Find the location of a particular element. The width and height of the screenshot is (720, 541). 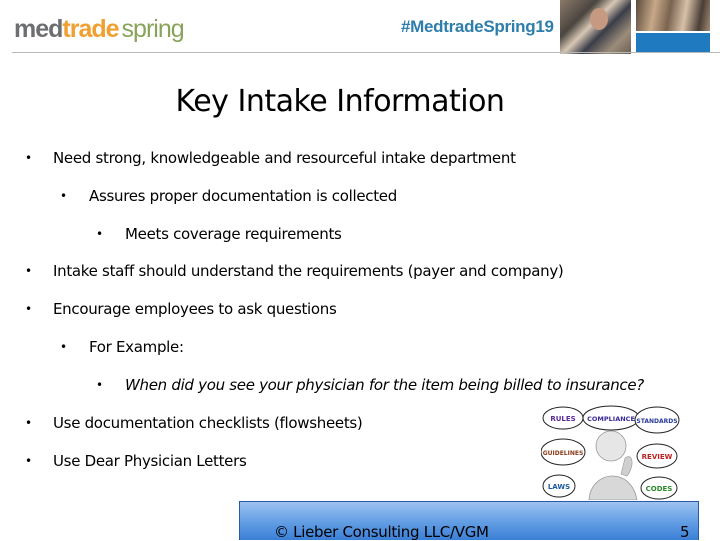

header-divider is located at coordinates (366, 52).